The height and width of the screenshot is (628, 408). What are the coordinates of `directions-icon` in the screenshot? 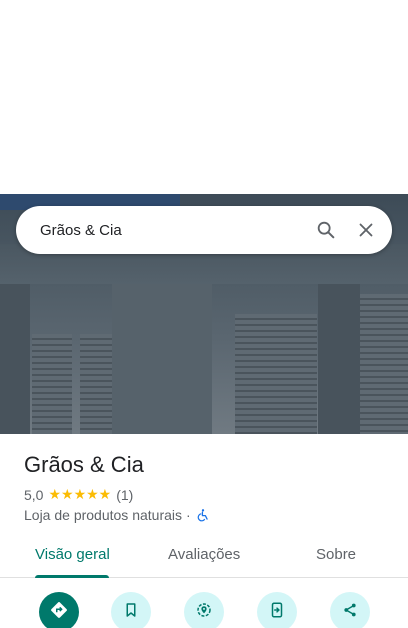 It's located at (59, 612).